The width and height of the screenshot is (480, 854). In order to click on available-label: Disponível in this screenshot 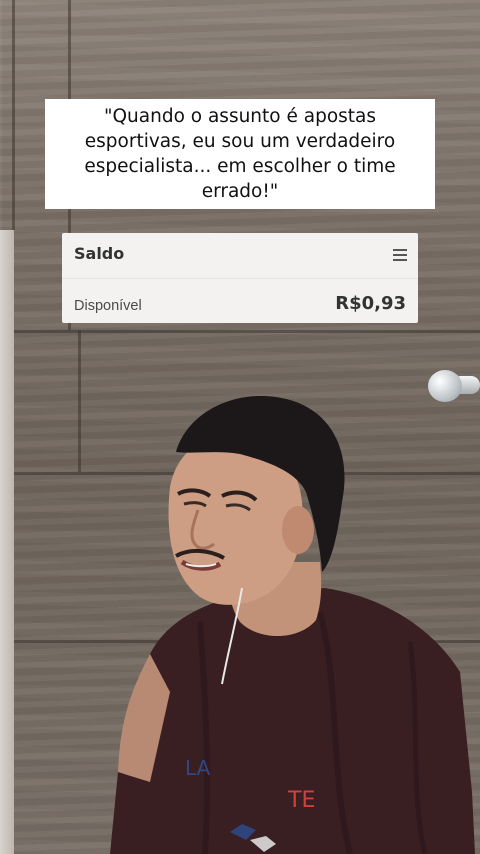, I will do `click(108, 306)`.